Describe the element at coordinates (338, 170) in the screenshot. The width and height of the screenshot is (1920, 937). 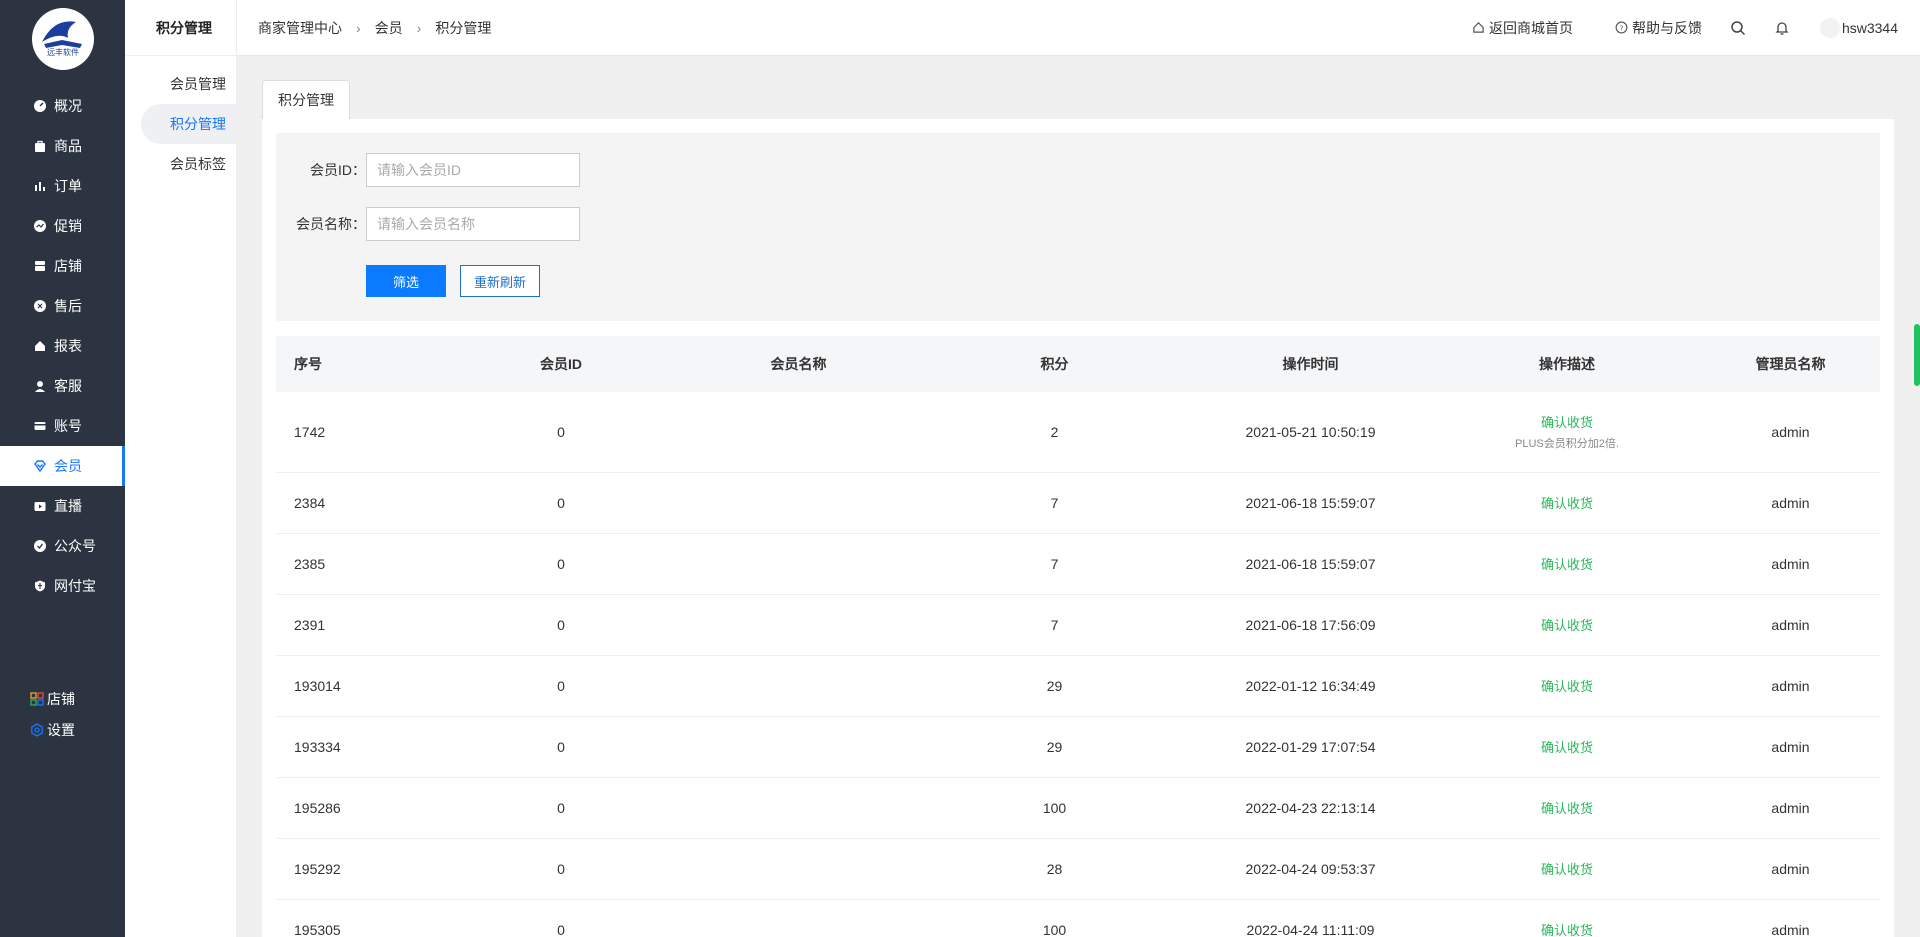
I see `member-id-label: 会员ID：` at that location.